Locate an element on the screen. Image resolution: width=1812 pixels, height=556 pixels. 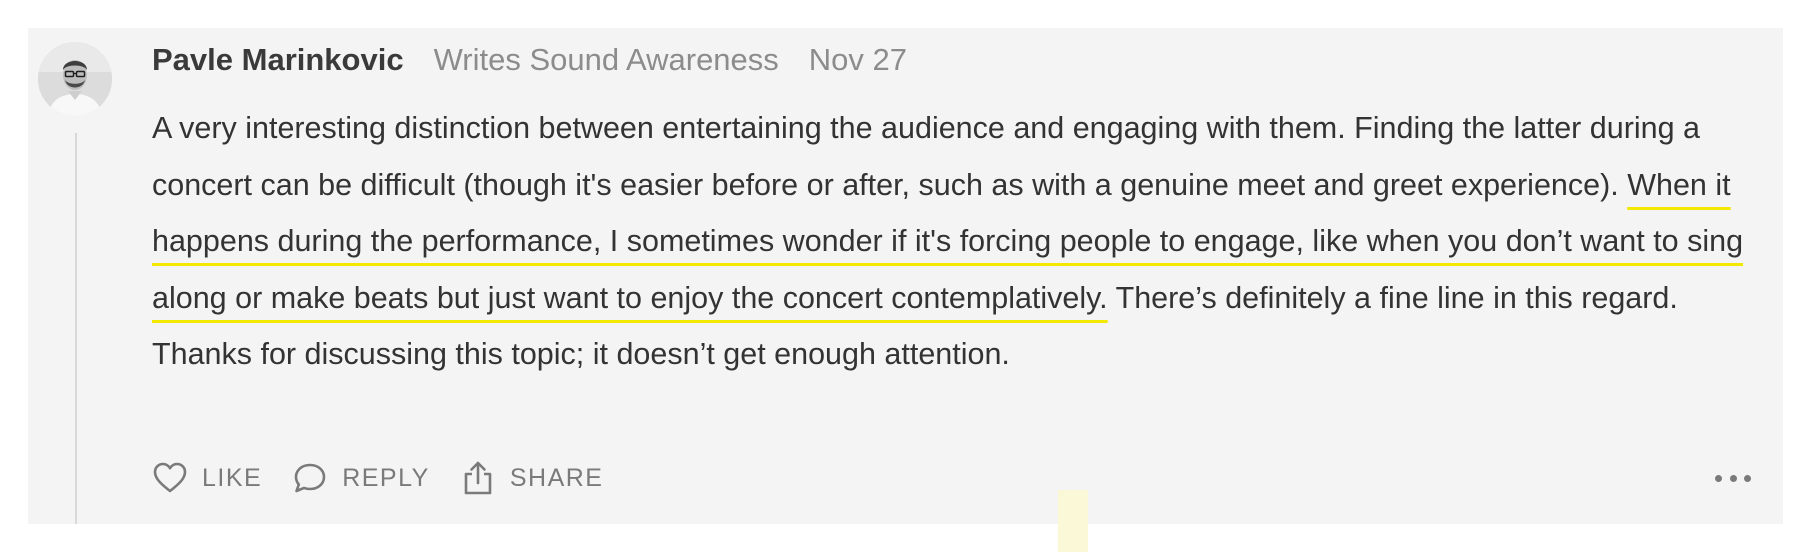
reply-label: REPLY is located at coordinates (386, 477).